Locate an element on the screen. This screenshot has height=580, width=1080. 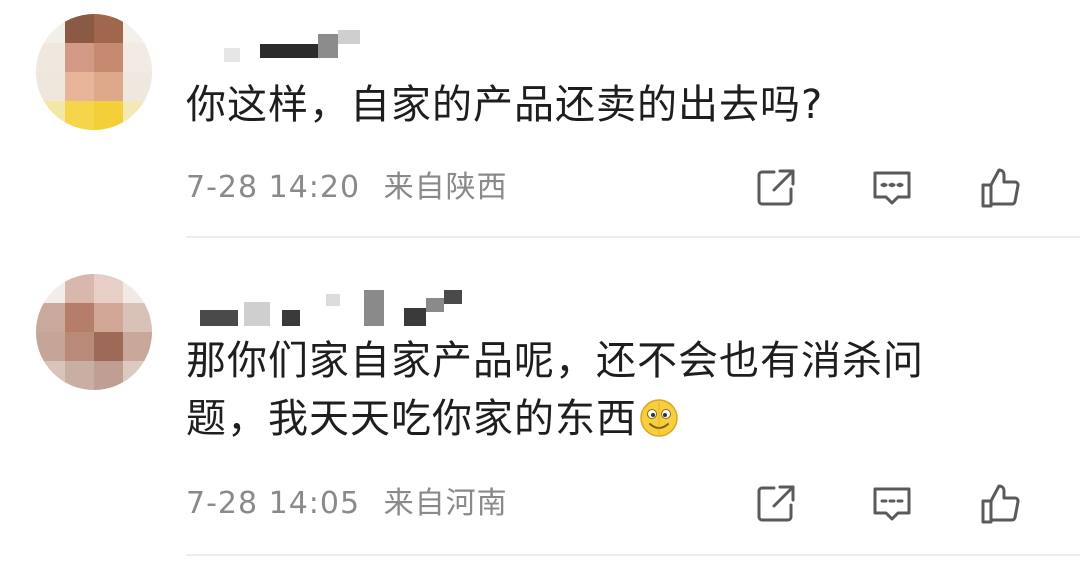
comment-text-line-2: 题，我天天吃你家的东西 is located at coordinates (606, 419).